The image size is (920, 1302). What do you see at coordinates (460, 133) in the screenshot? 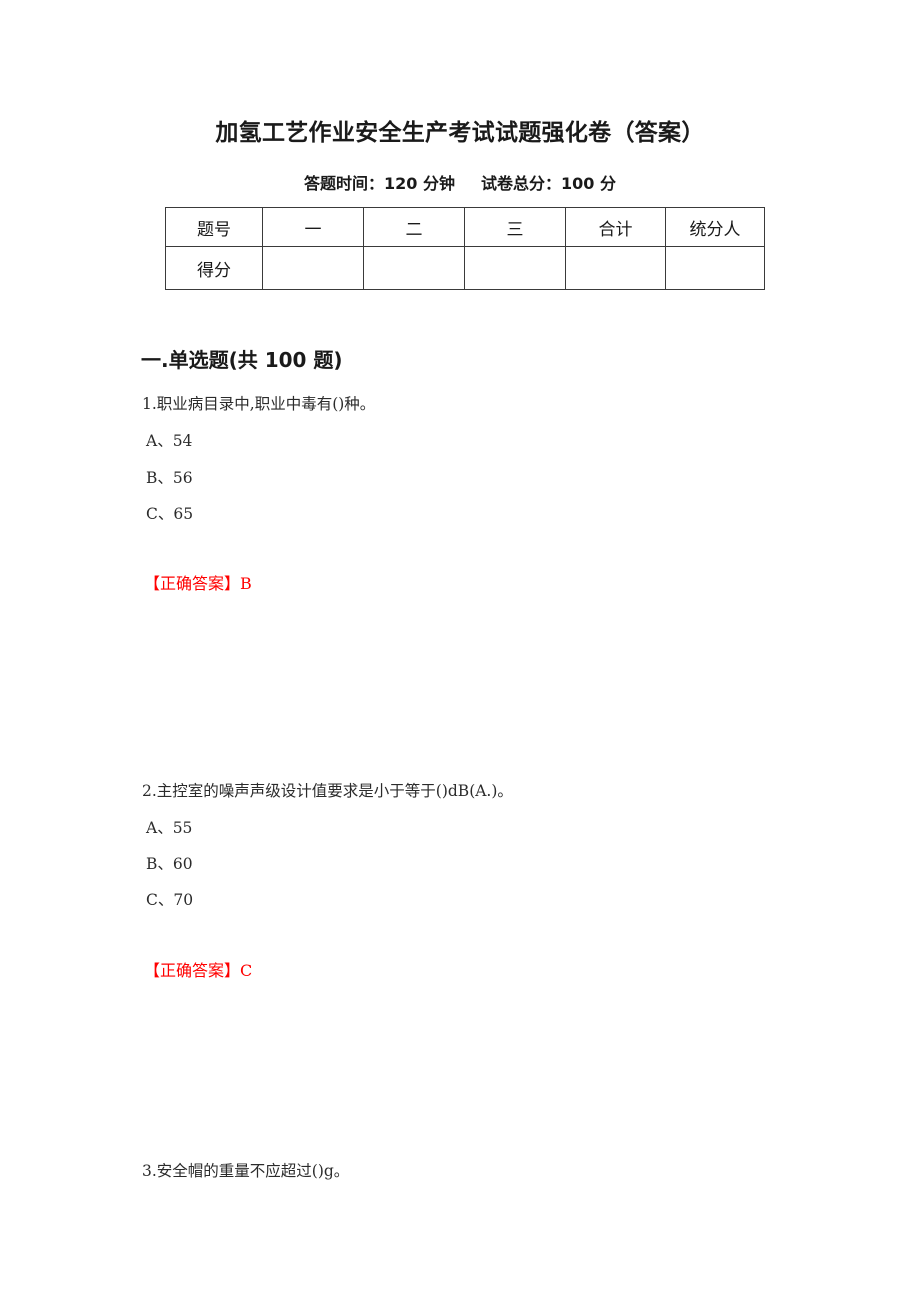
I see `page-title: 加氢工艺作业安全生产考试试题强化卷（答案）` at bounding box center [460, 133].